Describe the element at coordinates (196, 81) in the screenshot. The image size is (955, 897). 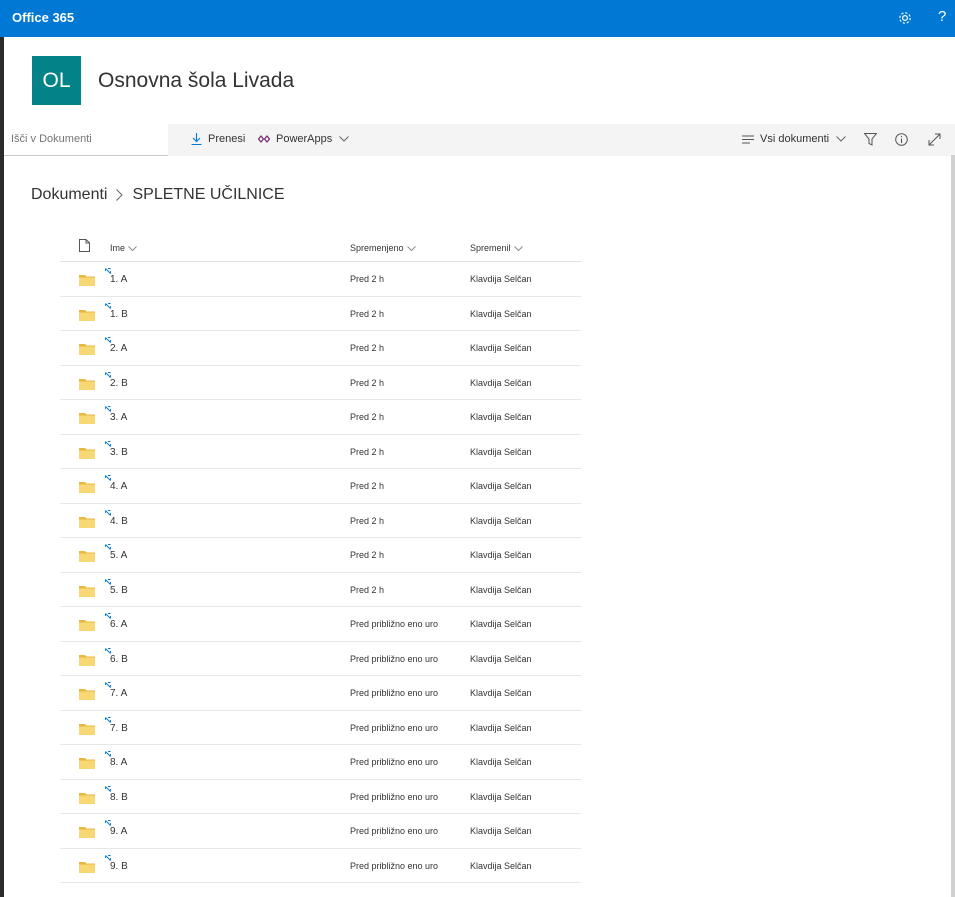
I see `site-title: Osnovna šola Livada` at that location.